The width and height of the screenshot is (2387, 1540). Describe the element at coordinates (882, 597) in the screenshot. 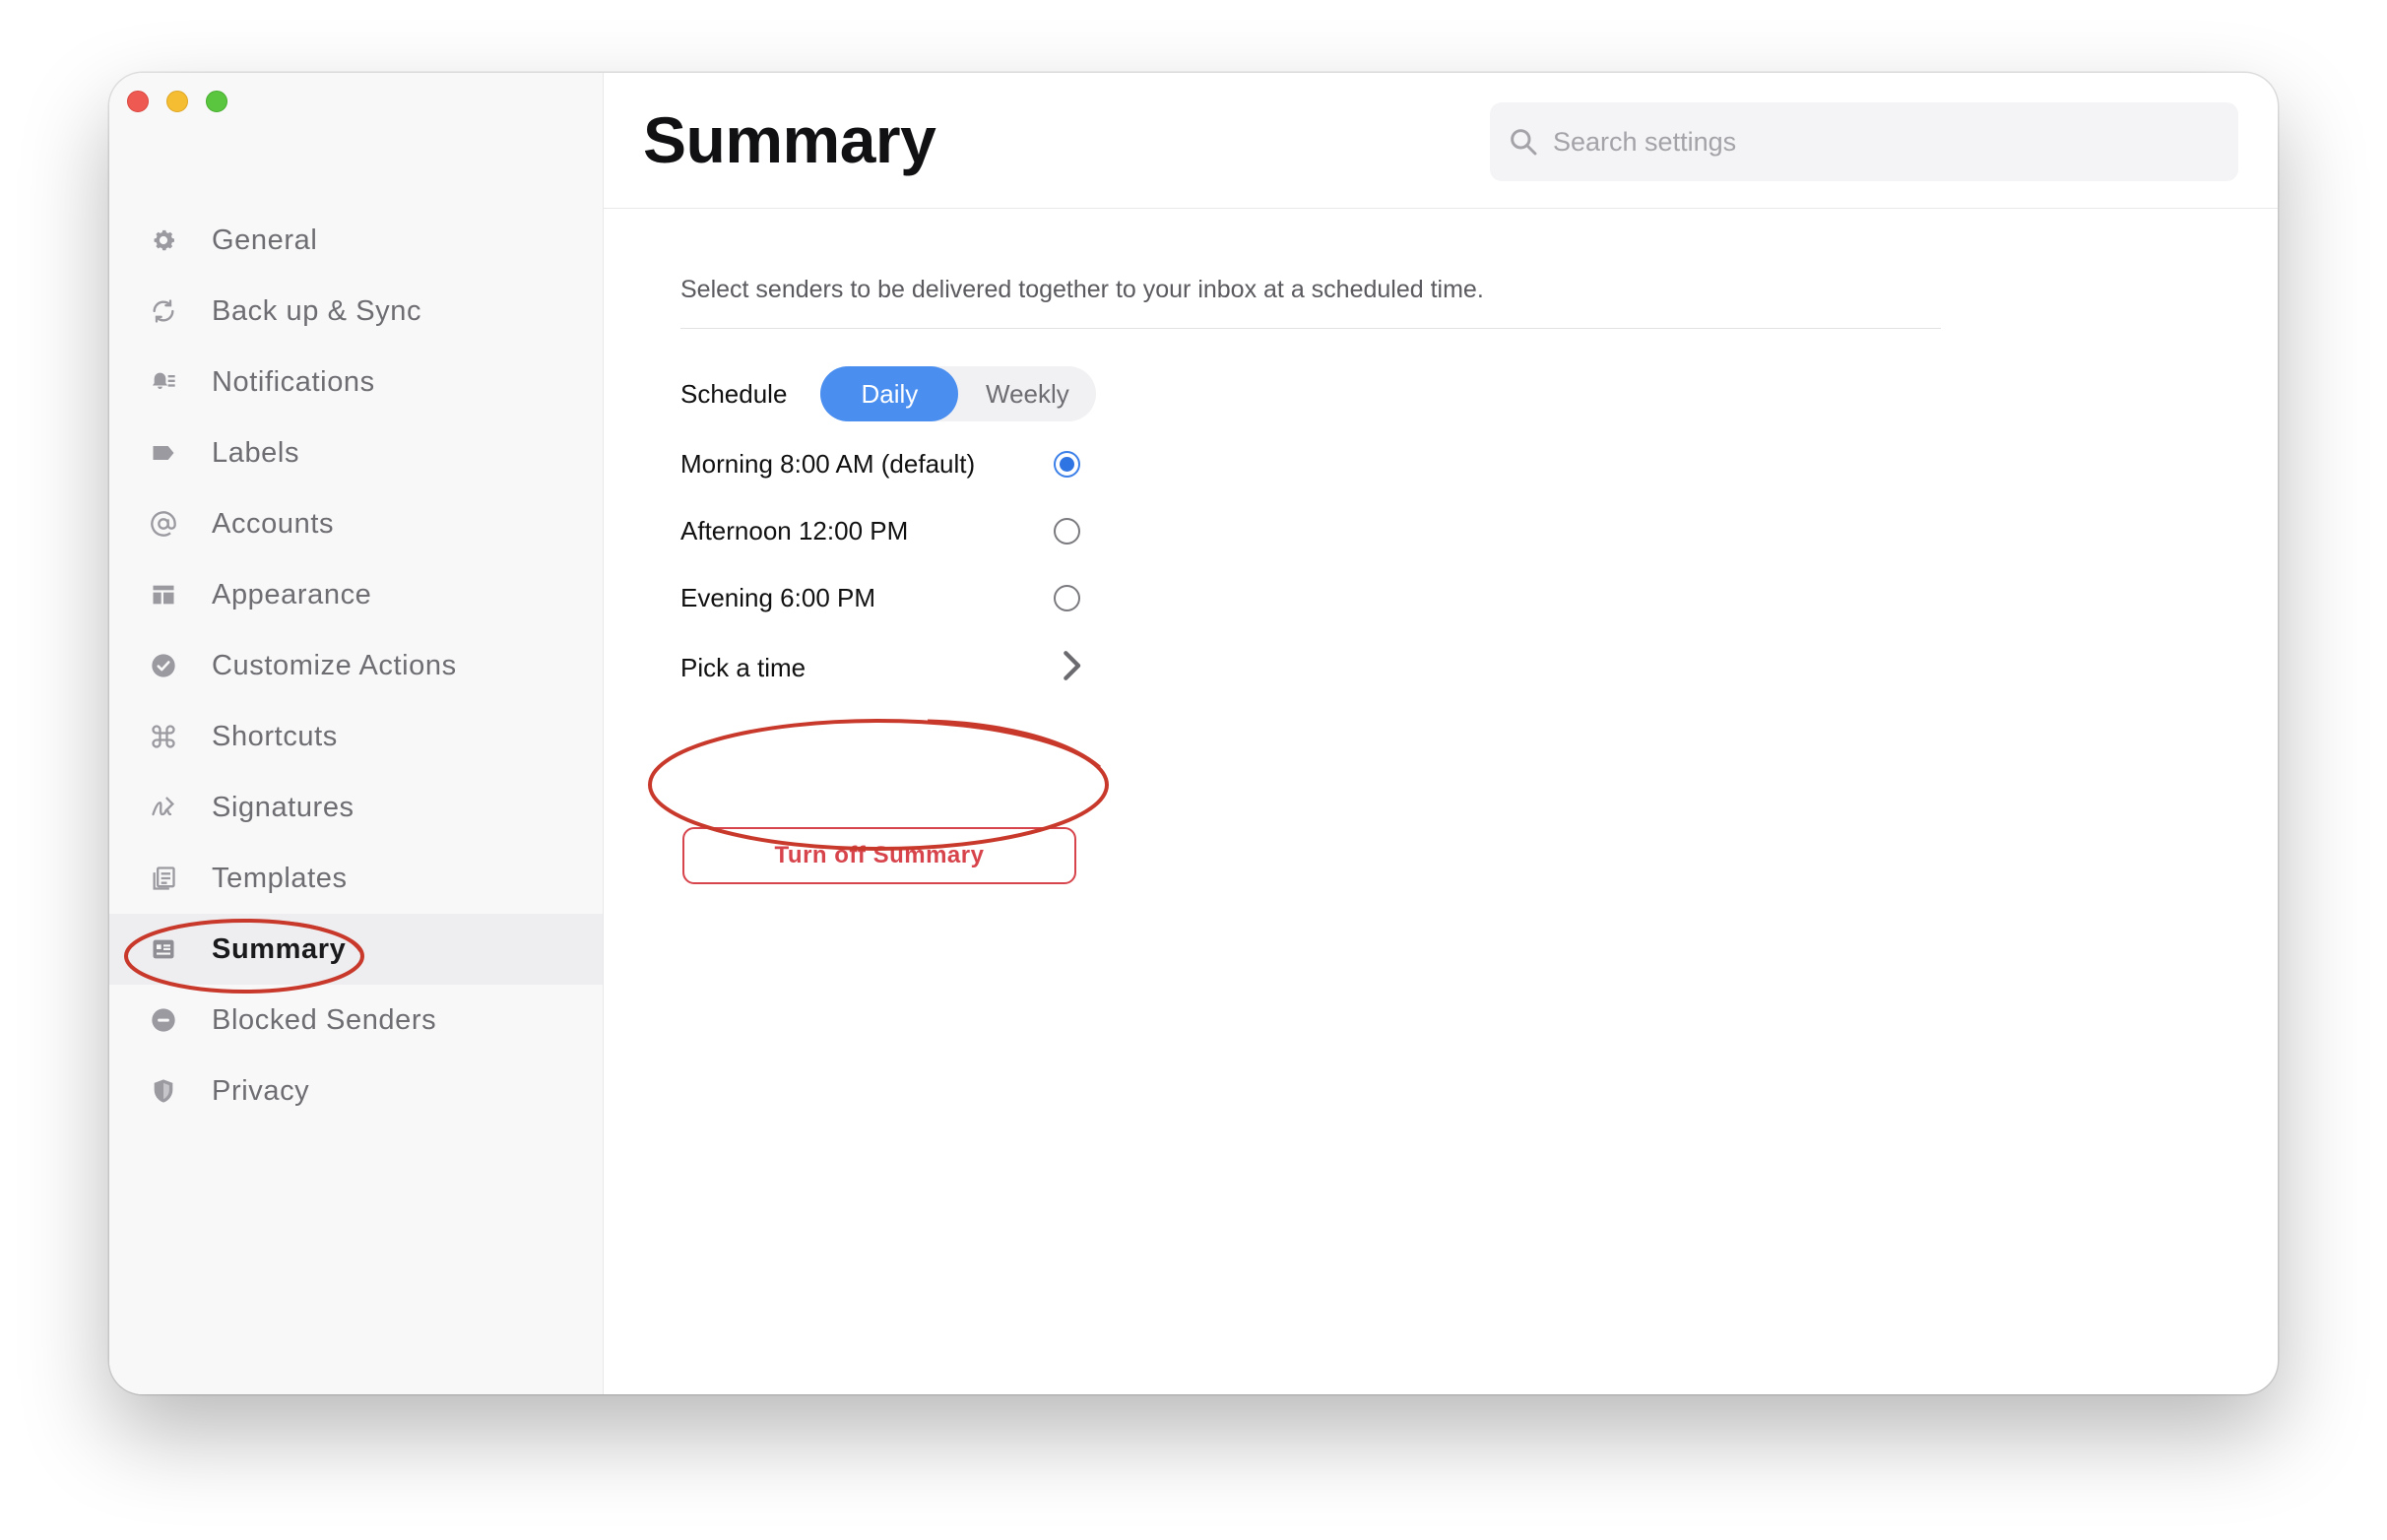

I see `time-option-evening: Evening 6:00 PM` at that location.